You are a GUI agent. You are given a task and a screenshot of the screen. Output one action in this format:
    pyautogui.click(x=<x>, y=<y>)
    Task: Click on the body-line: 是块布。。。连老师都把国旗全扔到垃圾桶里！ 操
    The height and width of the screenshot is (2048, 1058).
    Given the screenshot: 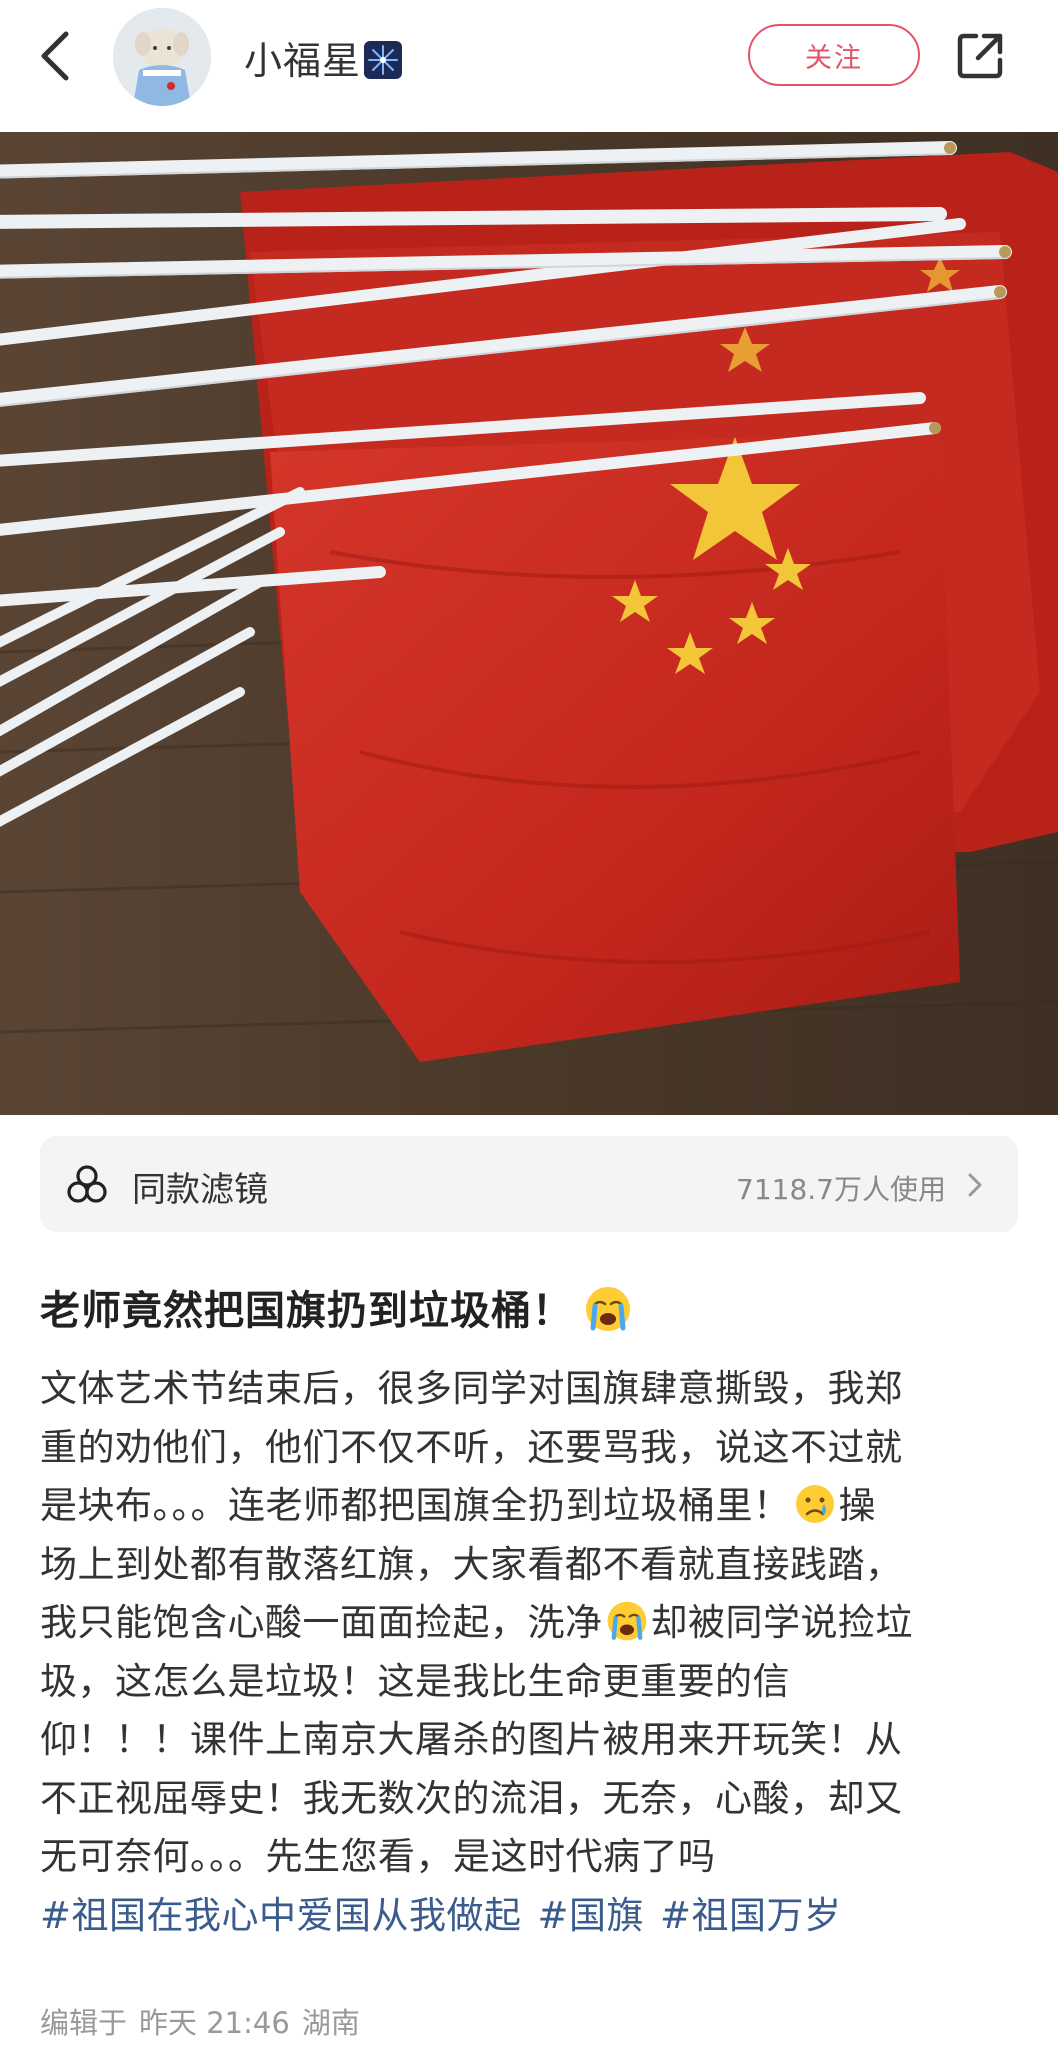 What is the action you would take?
    pyautogui.click(x=525, y=1506)
    